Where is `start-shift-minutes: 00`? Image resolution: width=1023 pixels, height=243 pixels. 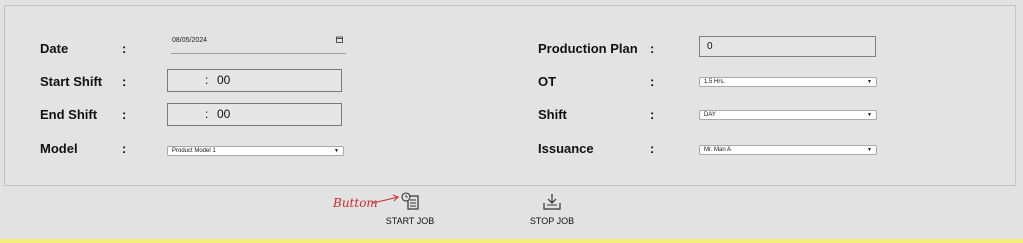 start-shift-minutes: 00 is located at coordinates (224, 80).